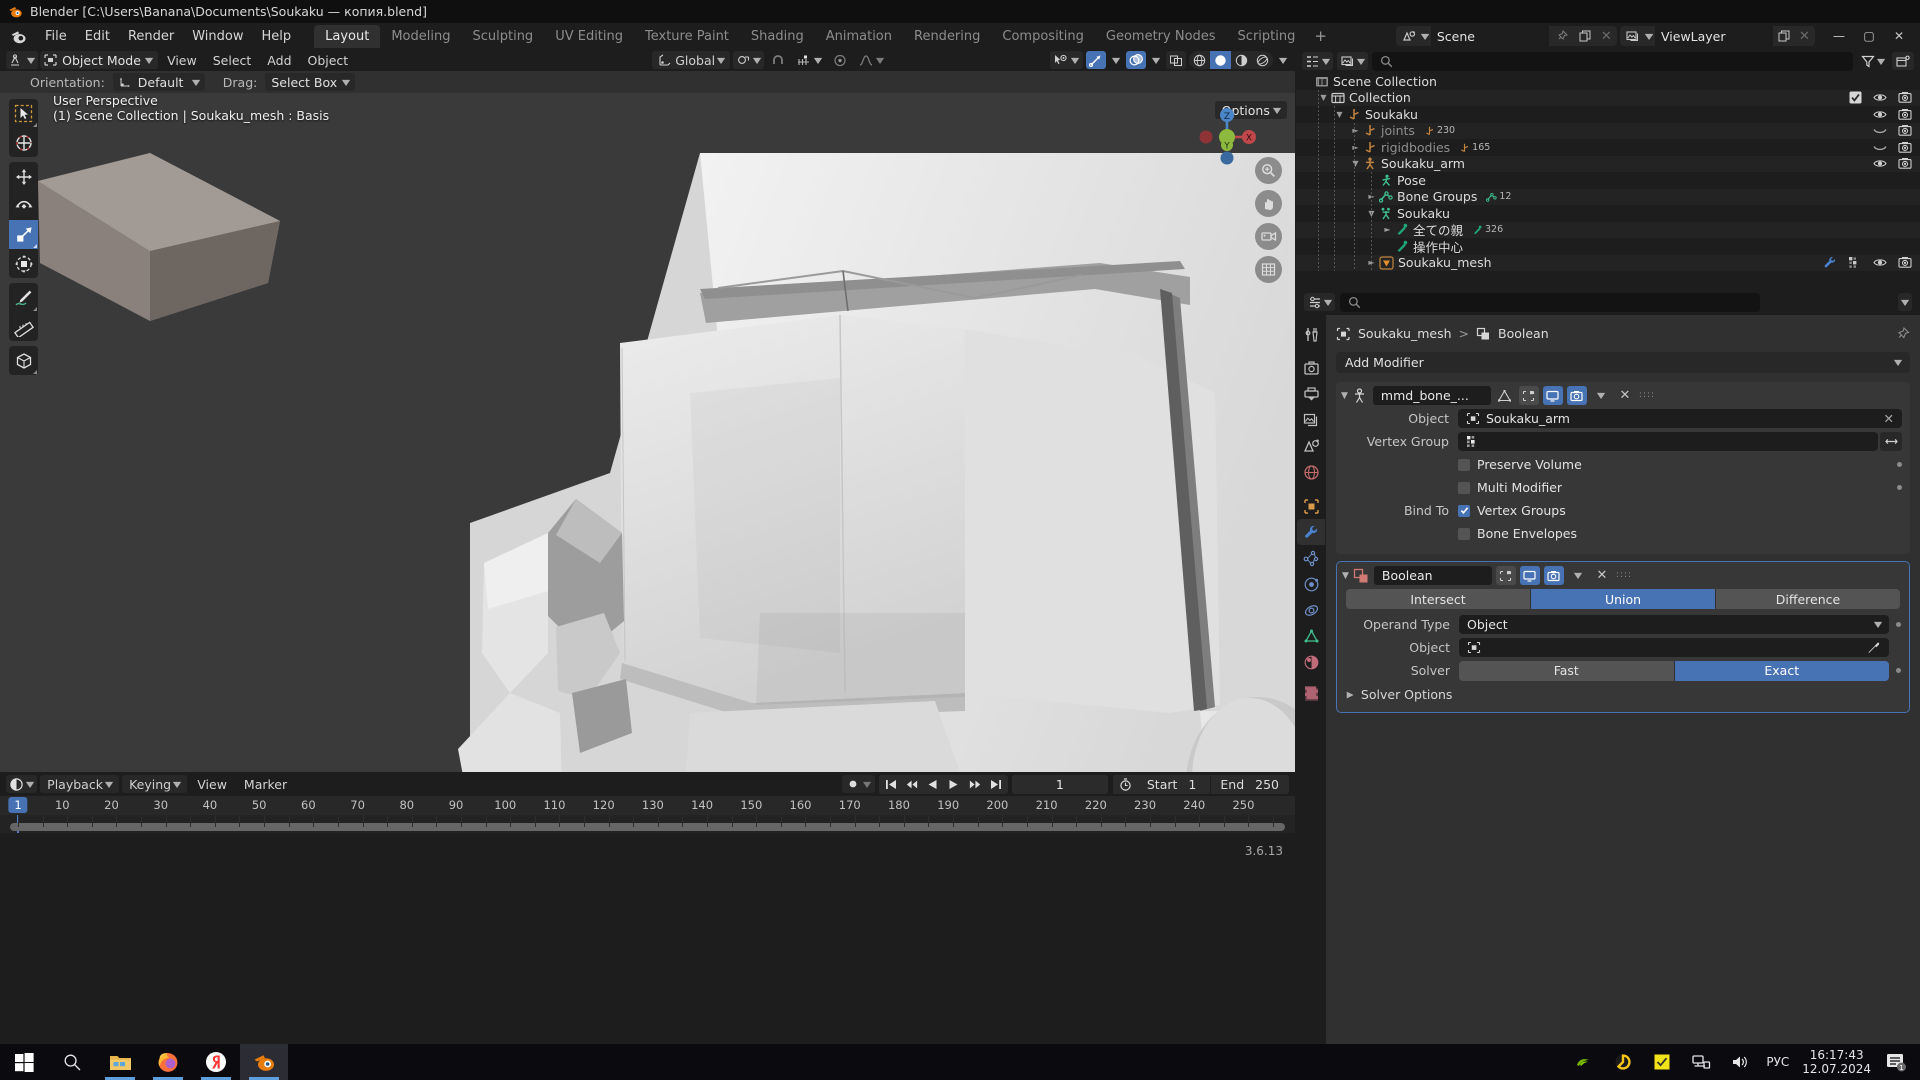  Describe the element at coordinates (23, 176) in the screenshot. I see `tool-move` at that location.